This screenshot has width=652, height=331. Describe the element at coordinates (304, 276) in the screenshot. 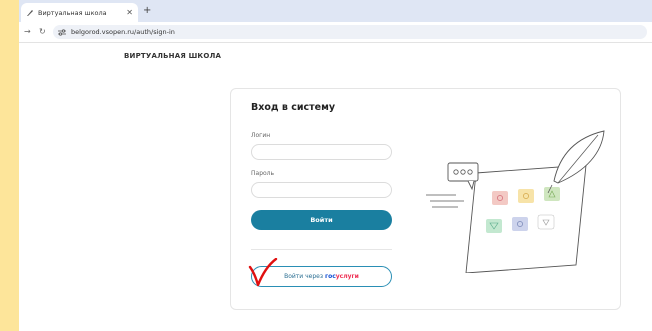

I see `gosuslugi-prefix: Войти через` at that location.